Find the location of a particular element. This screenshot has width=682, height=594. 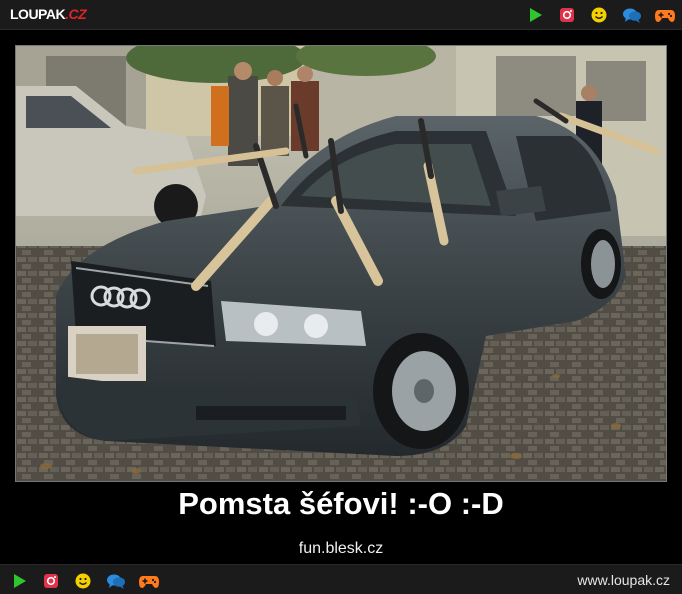

site-url-link: www.loupak.cz is located at coordinates (623, 580).